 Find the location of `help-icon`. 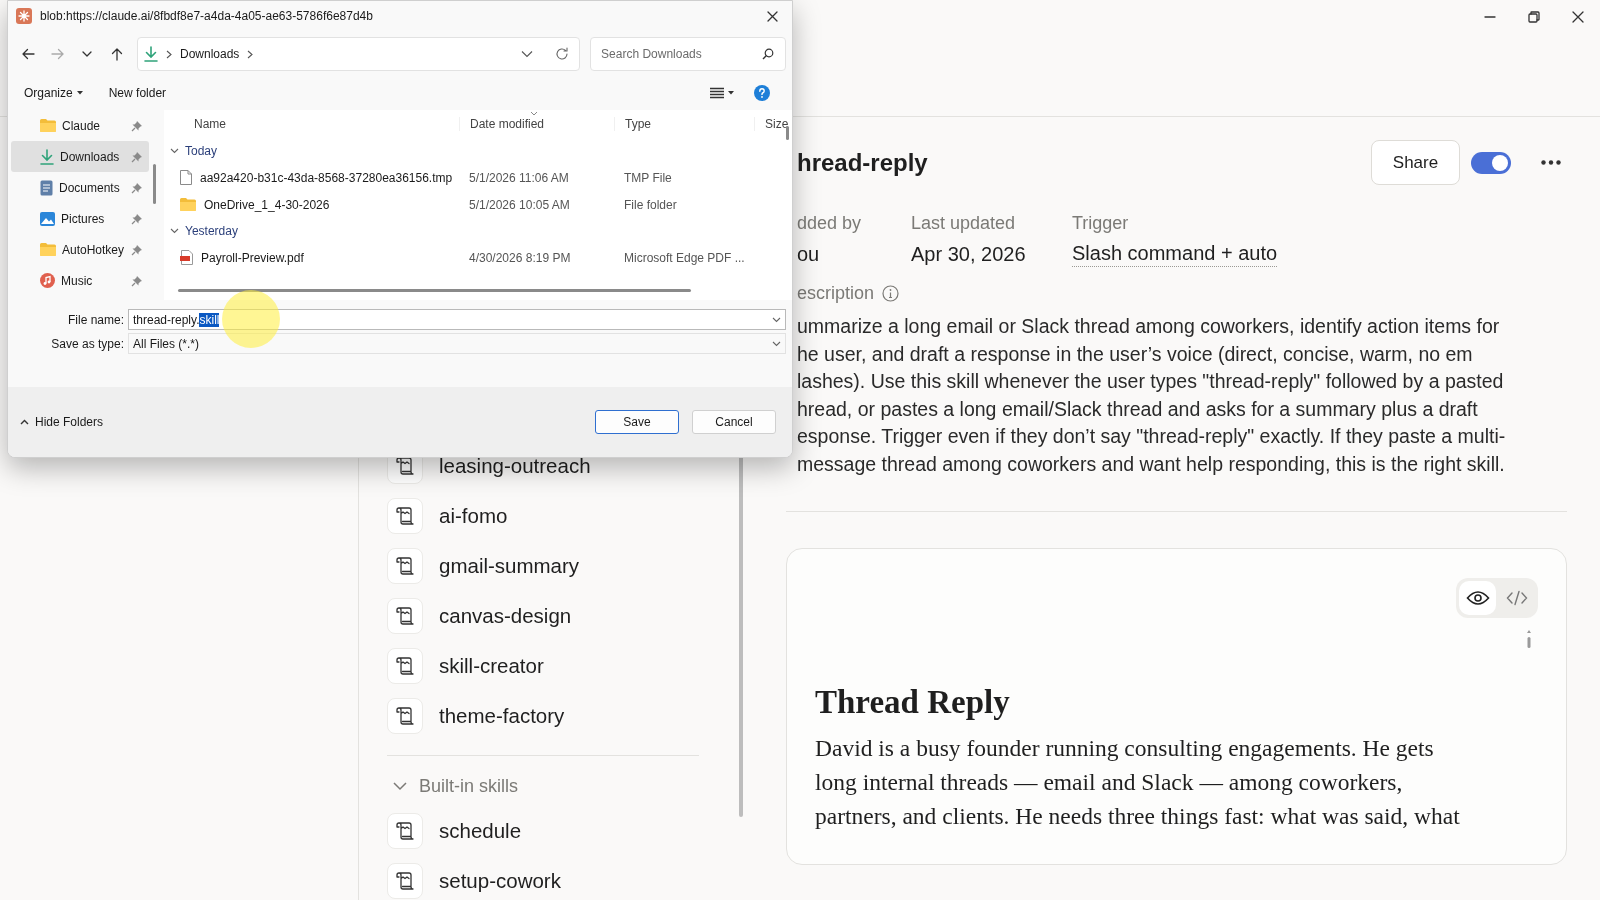

help-icon is located at coordinates (762, 93).